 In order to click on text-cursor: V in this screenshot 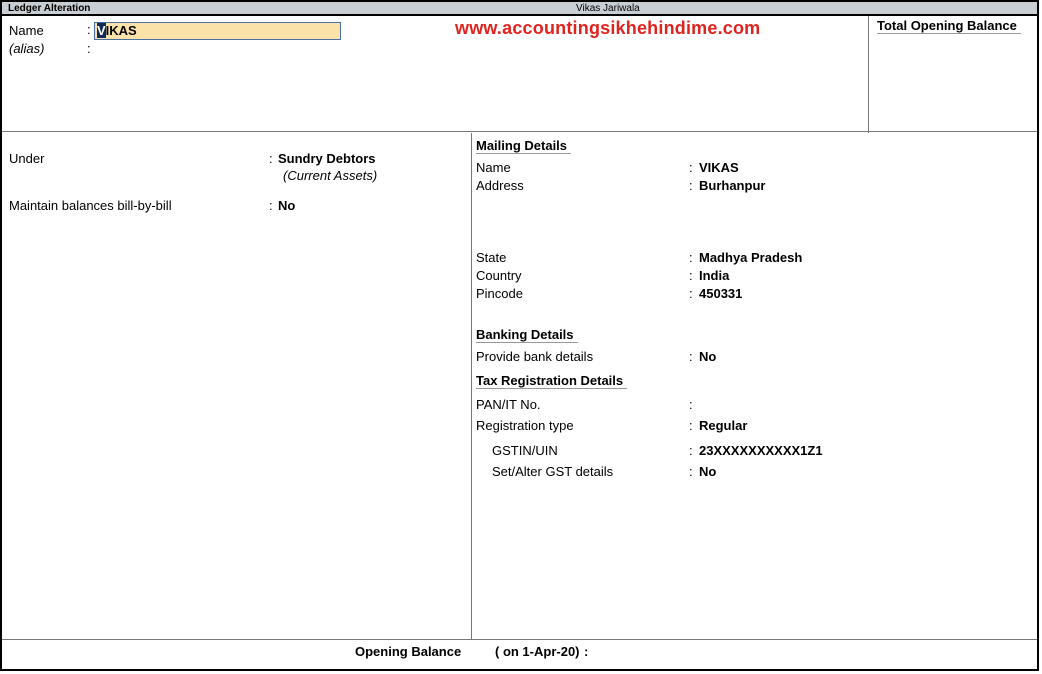, I will do `click(101, 30)`.